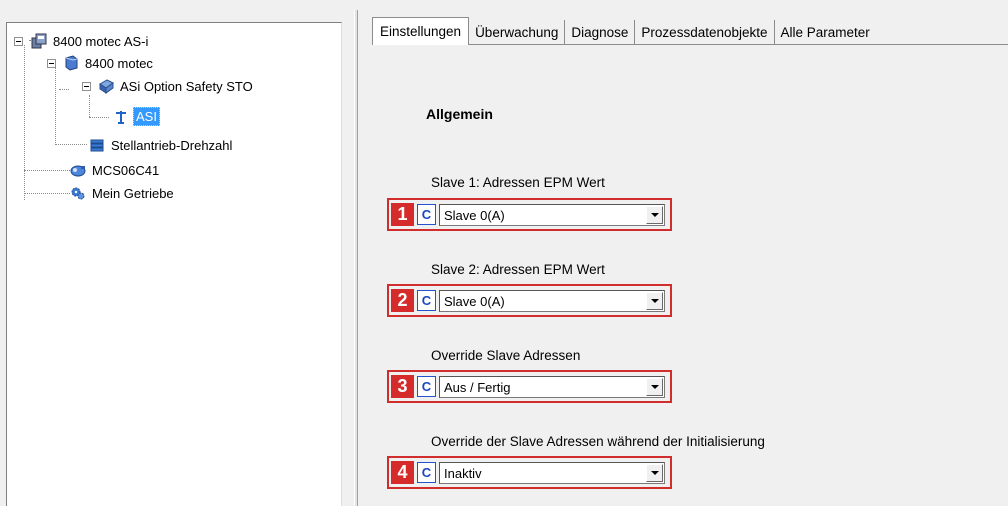 This screenshot has height=506, width=1008. I want to click on tree-node-label: Stellantrieb-Drehzahl, so click(172, 145).